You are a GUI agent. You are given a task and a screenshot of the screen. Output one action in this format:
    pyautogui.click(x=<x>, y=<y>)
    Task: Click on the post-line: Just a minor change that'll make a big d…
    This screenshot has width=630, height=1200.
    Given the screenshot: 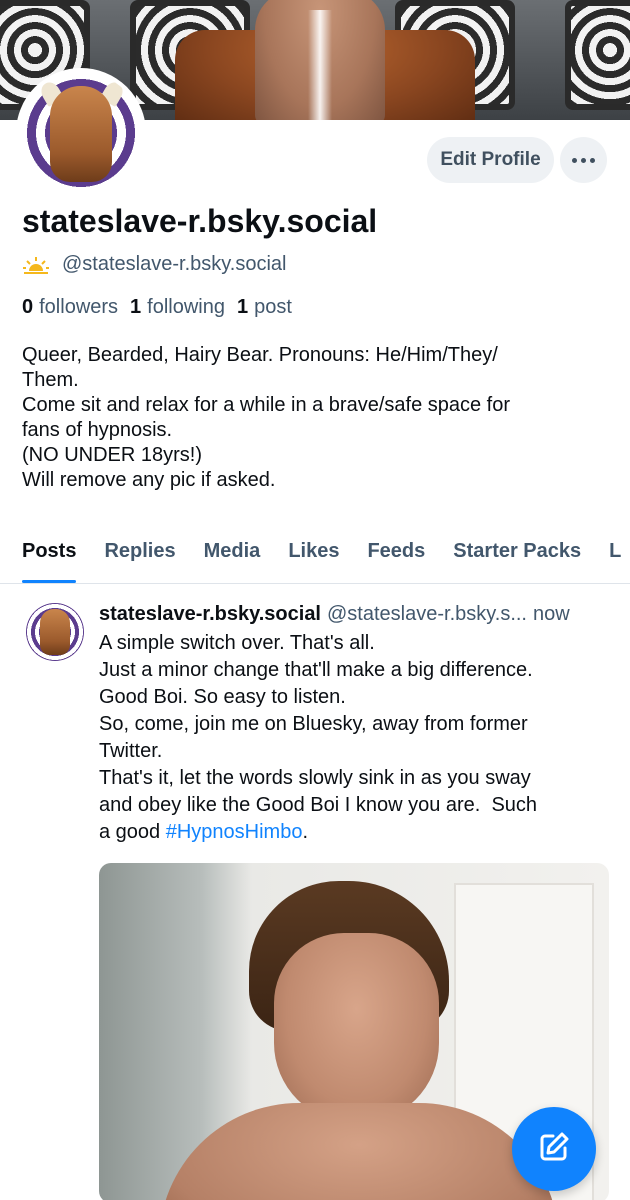 What is the action you would take?
    pyautogui.click(x=316, y=670)
    